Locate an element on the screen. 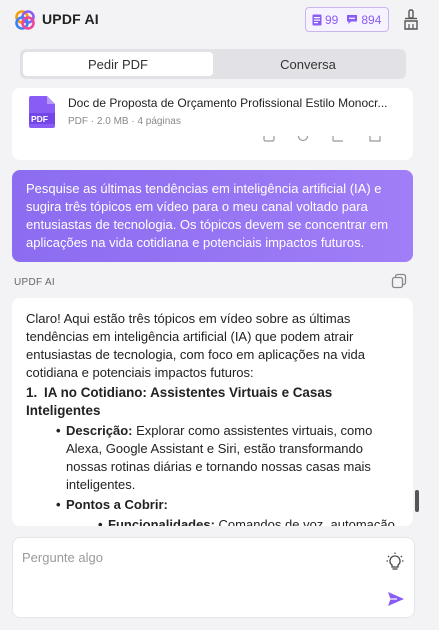 The height and width of the screenshot is (630, 439). lightbulb-icon is located at coordinates (395, 562).